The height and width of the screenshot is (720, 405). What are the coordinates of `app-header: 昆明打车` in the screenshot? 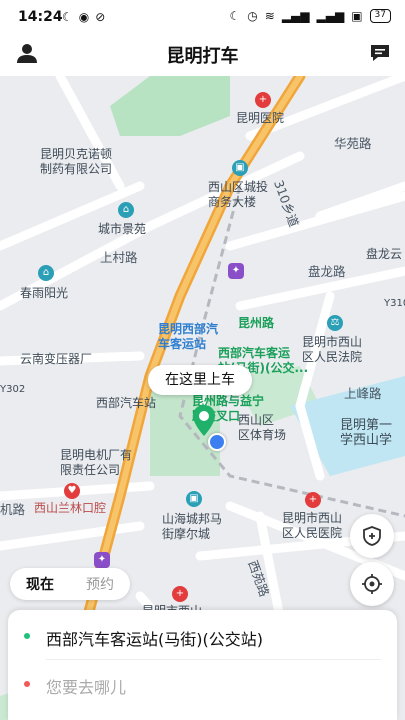 It's located at (202, 55).